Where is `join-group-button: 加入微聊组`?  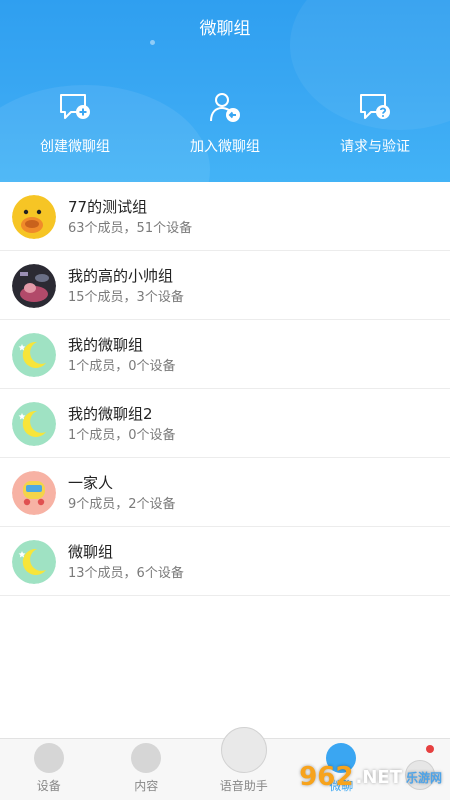
join-group-button: 加入微聊组 is located at coordinates (225, 125).